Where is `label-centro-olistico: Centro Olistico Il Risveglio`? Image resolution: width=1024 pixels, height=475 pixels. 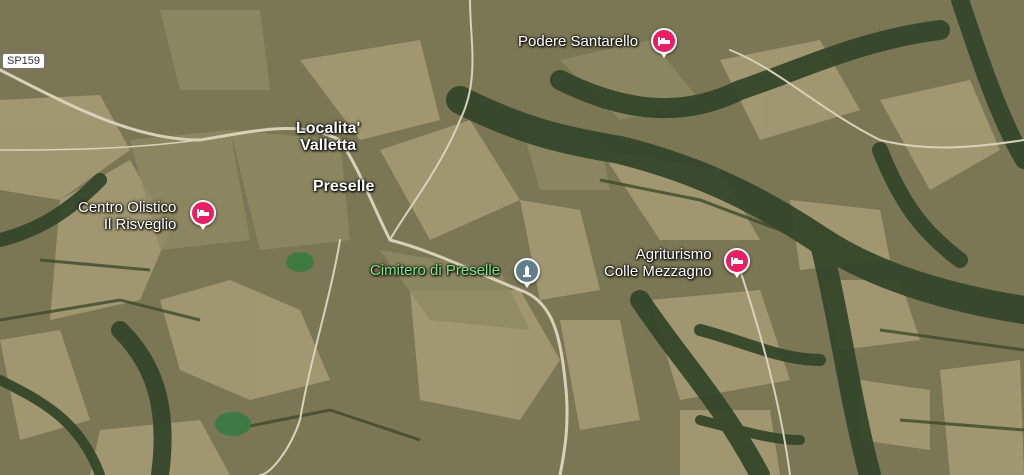 label-centro-olistico: Centro Olistico Il Risveglio is located at coordinates (127, 216).